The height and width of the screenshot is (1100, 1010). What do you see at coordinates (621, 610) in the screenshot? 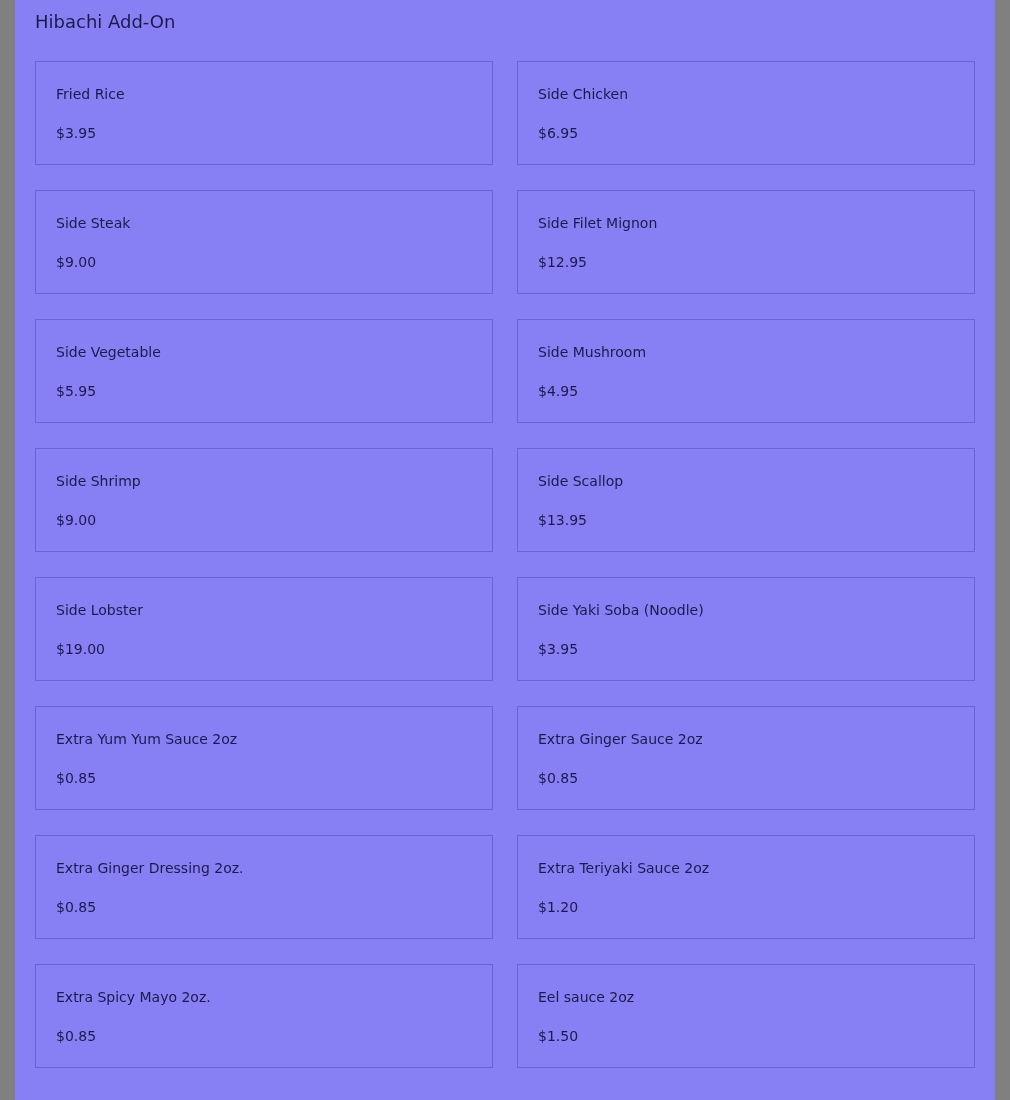
I see `item-name: Side Yaki Soba (Noodle)` at bounding box center [621, 610].